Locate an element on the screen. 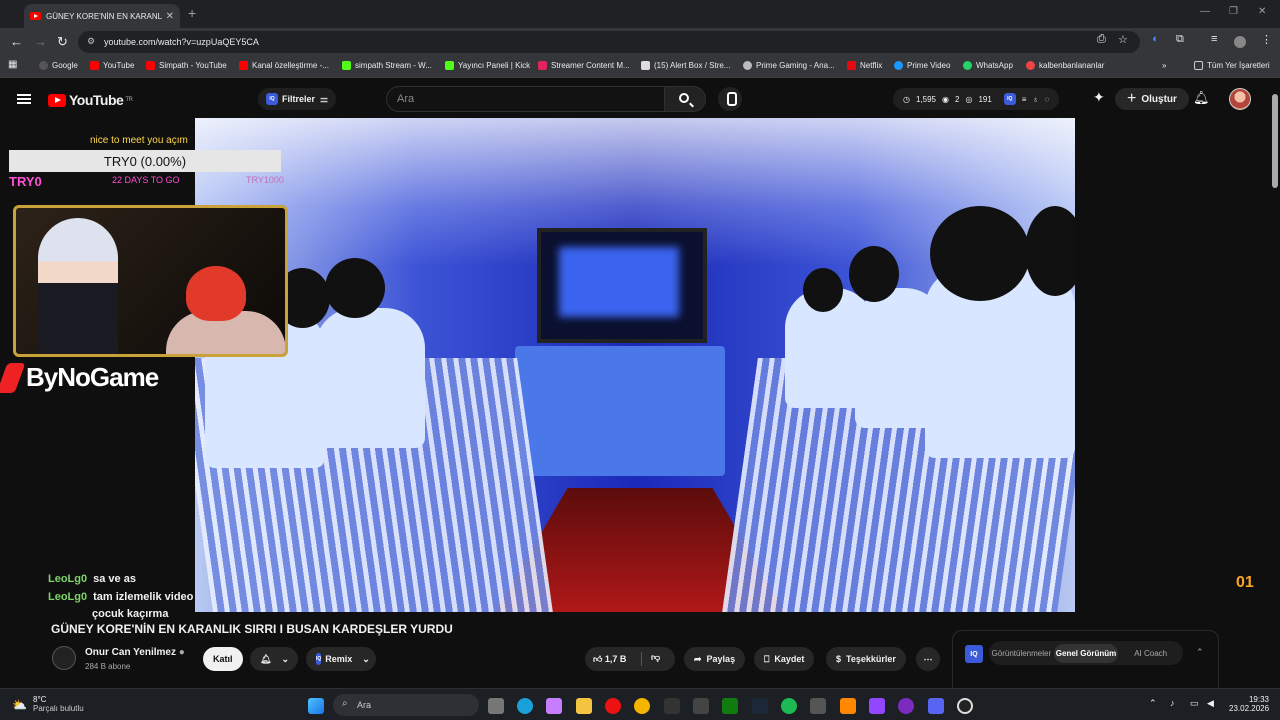 This screenshot has width=1280, height=720. extension-icon: ◖ is located at coordinates (1154, 39).